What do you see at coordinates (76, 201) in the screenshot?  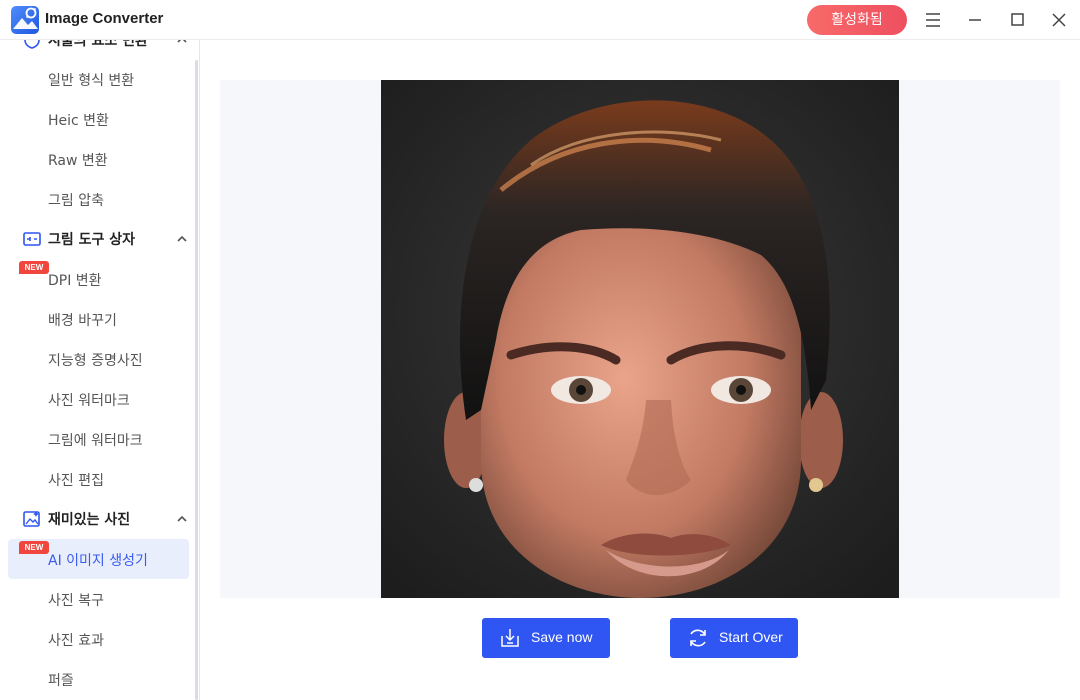 I see `sidebar-item-label: 그림 압축` at bounding box center [76, 201].